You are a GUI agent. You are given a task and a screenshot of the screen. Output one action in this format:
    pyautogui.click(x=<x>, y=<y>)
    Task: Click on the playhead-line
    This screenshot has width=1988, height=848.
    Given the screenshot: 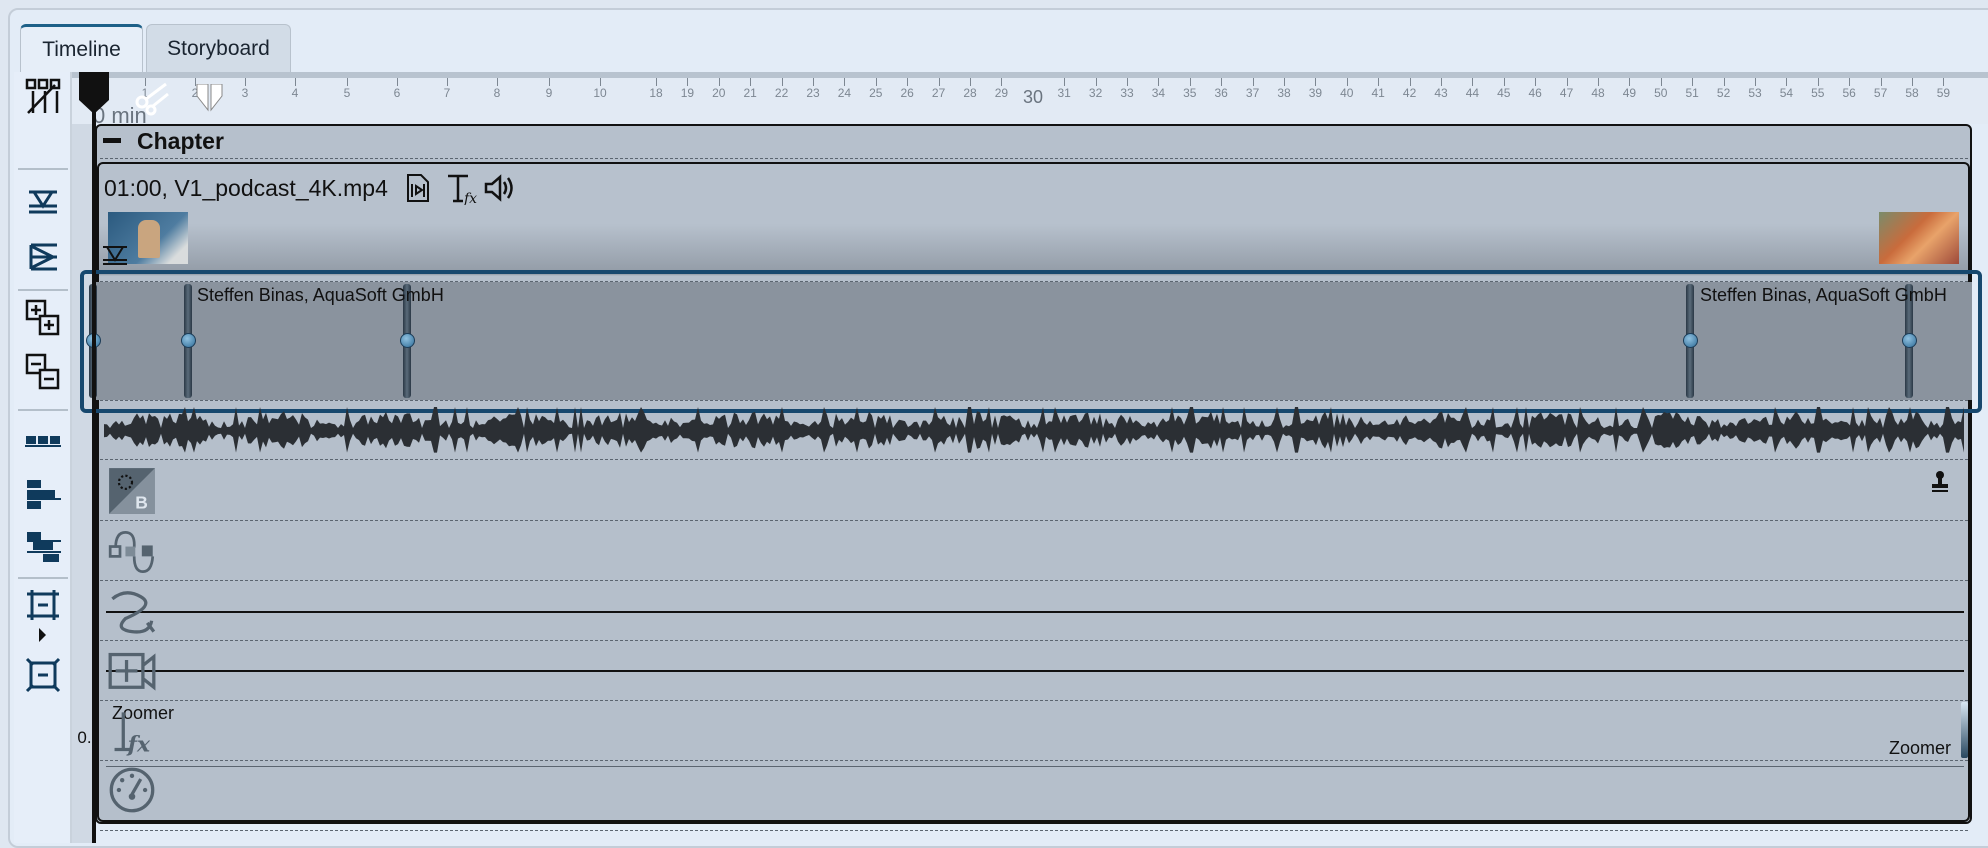 What is the action you would take?
    pyautogui.click(x=94, y=469)
    